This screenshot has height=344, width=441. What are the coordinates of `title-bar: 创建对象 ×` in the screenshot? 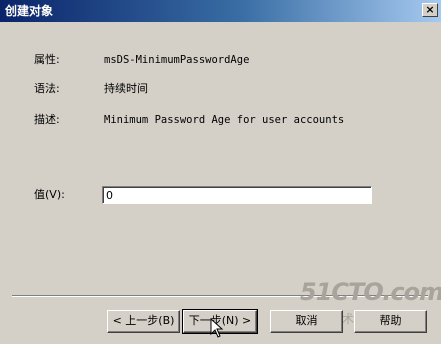 It's located at (220, 11).